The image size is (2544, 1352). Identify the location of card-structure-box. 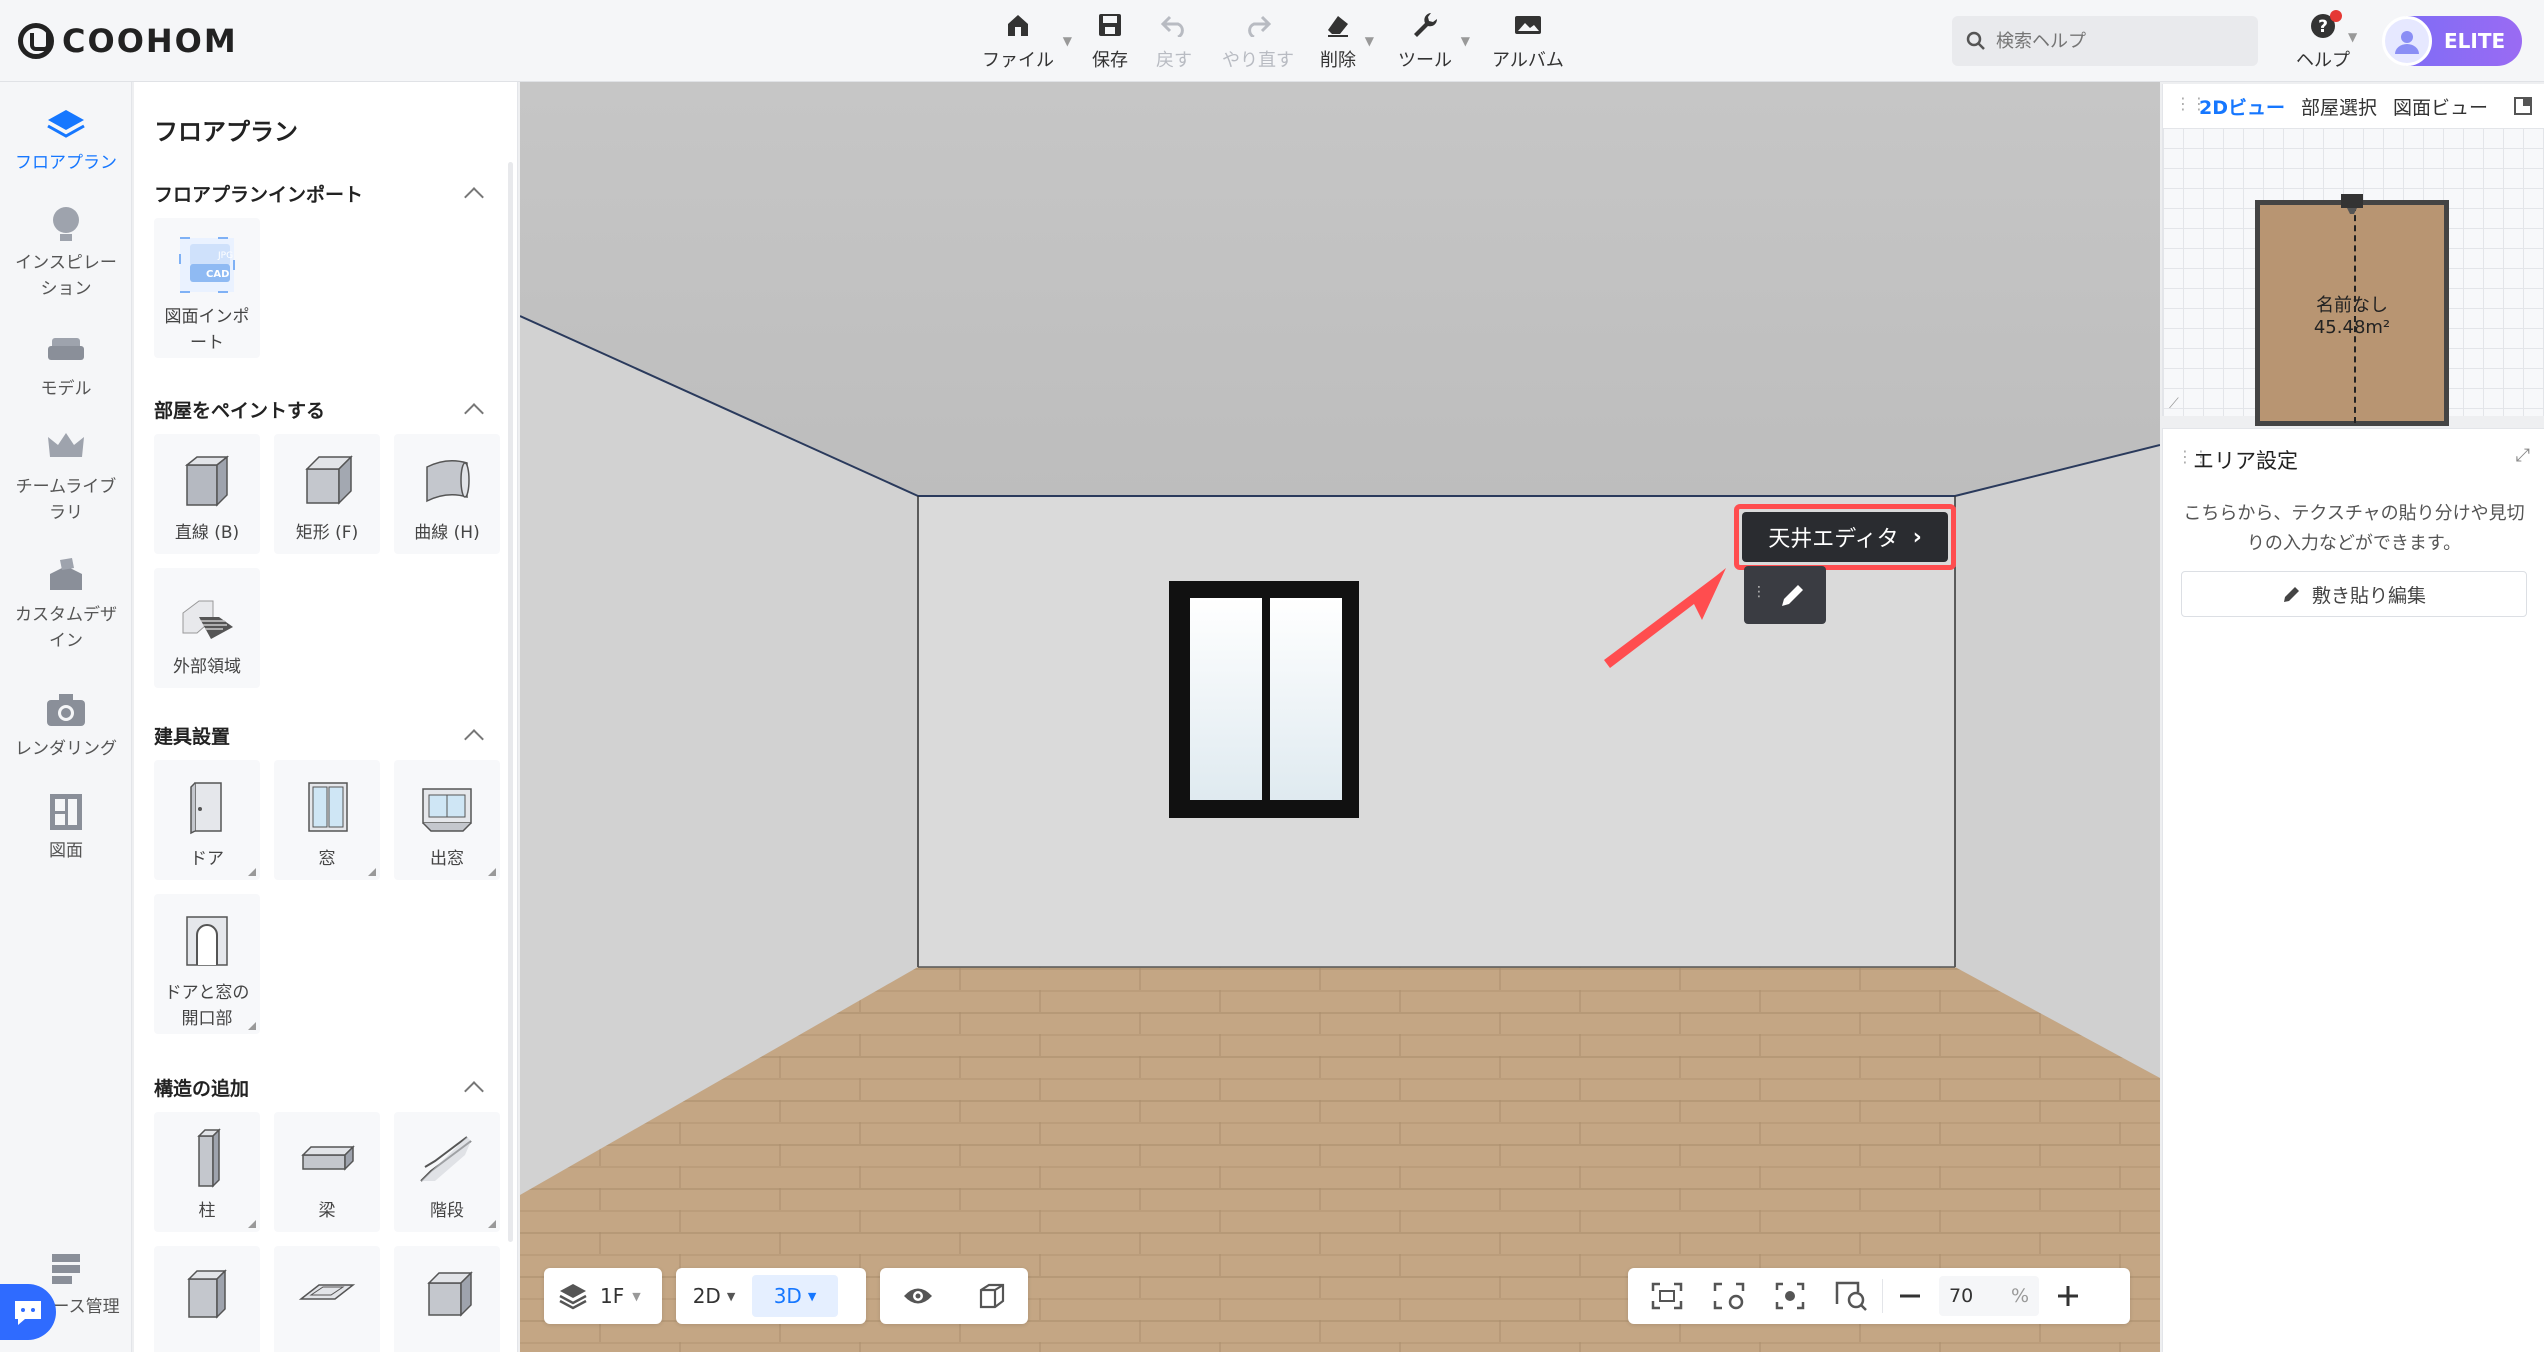
(207, 1299).